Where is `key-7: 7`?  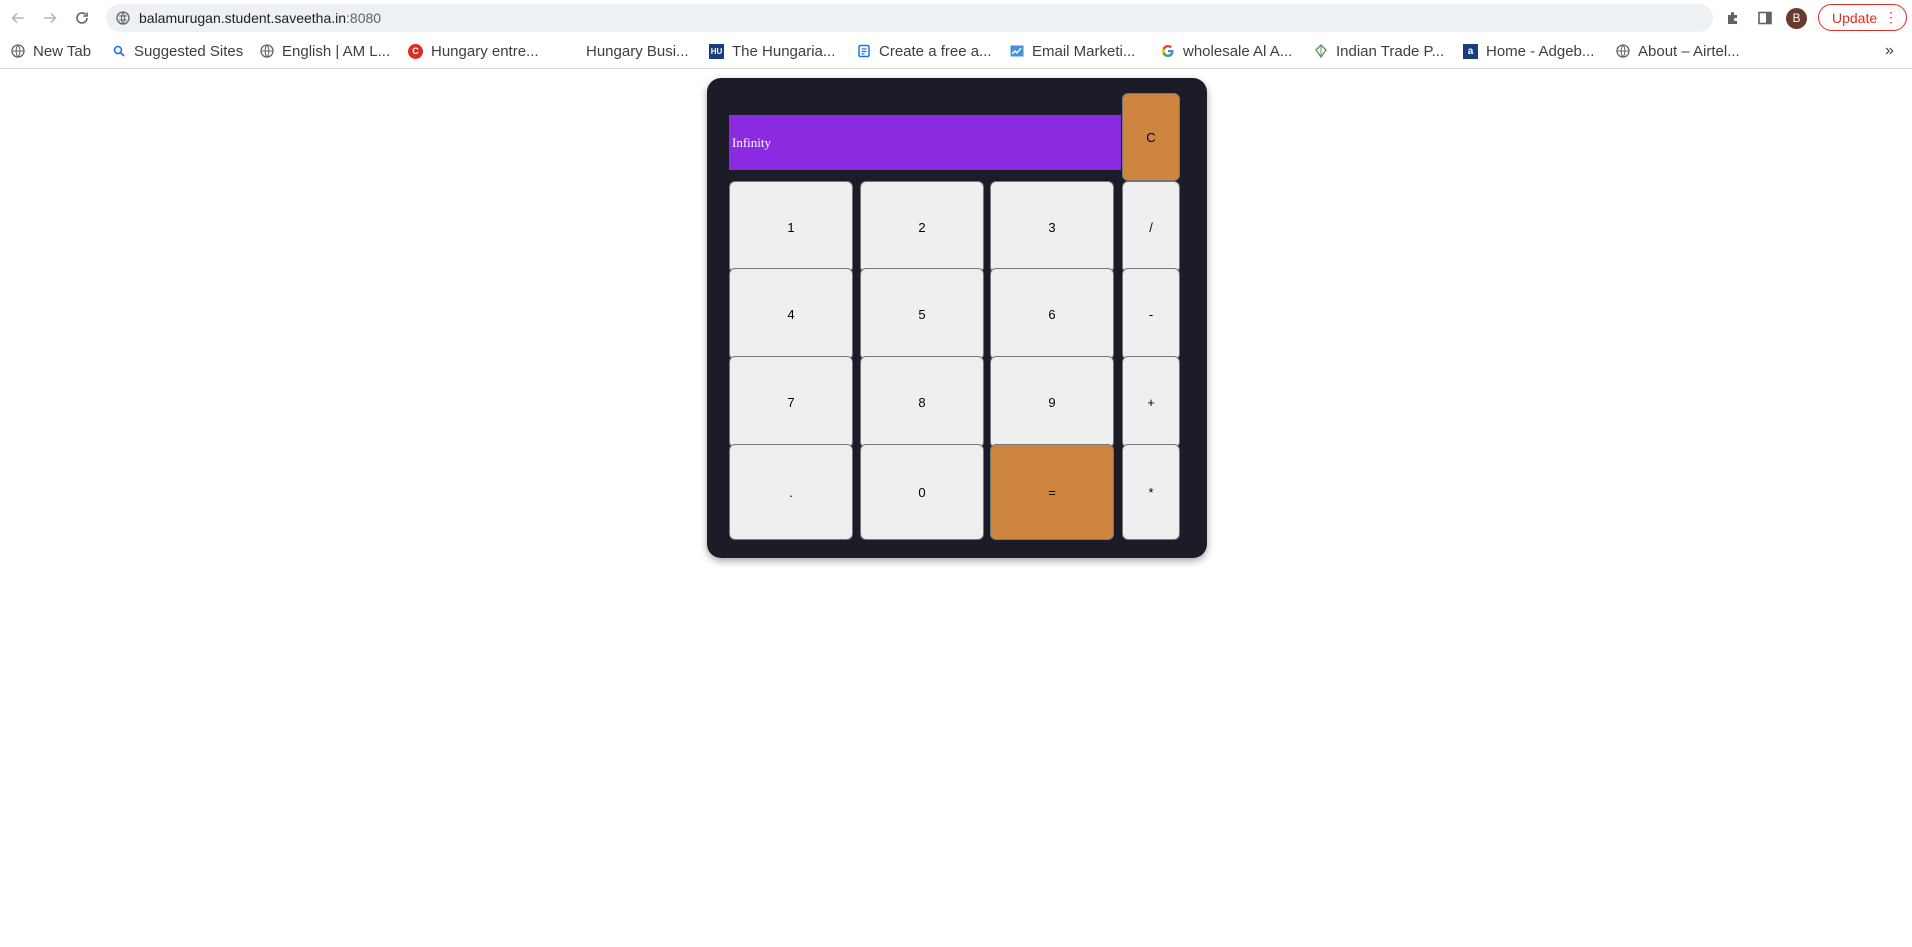
key-7: 7 is located at coordinates (791, 402).